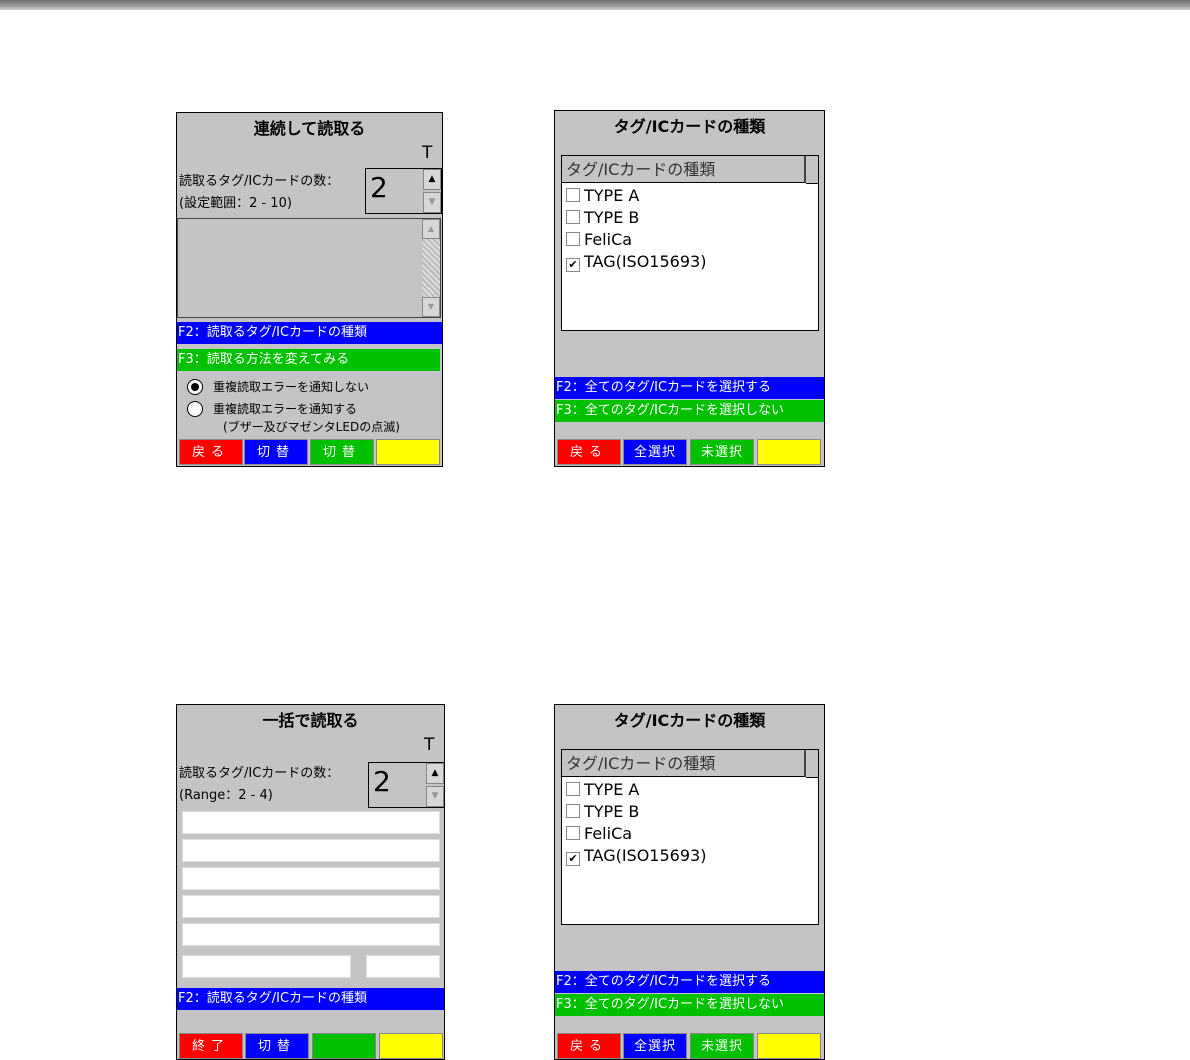  Describe the element at coordinates (308, 360) in the screenshot. I see `f3-hint: F3：読取る方法を変えてみる` at that location.